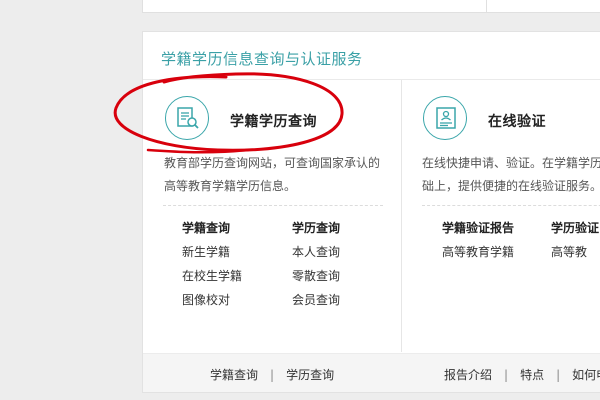  I want to click on link-column-heading: 学历验证, so click(575, 232).